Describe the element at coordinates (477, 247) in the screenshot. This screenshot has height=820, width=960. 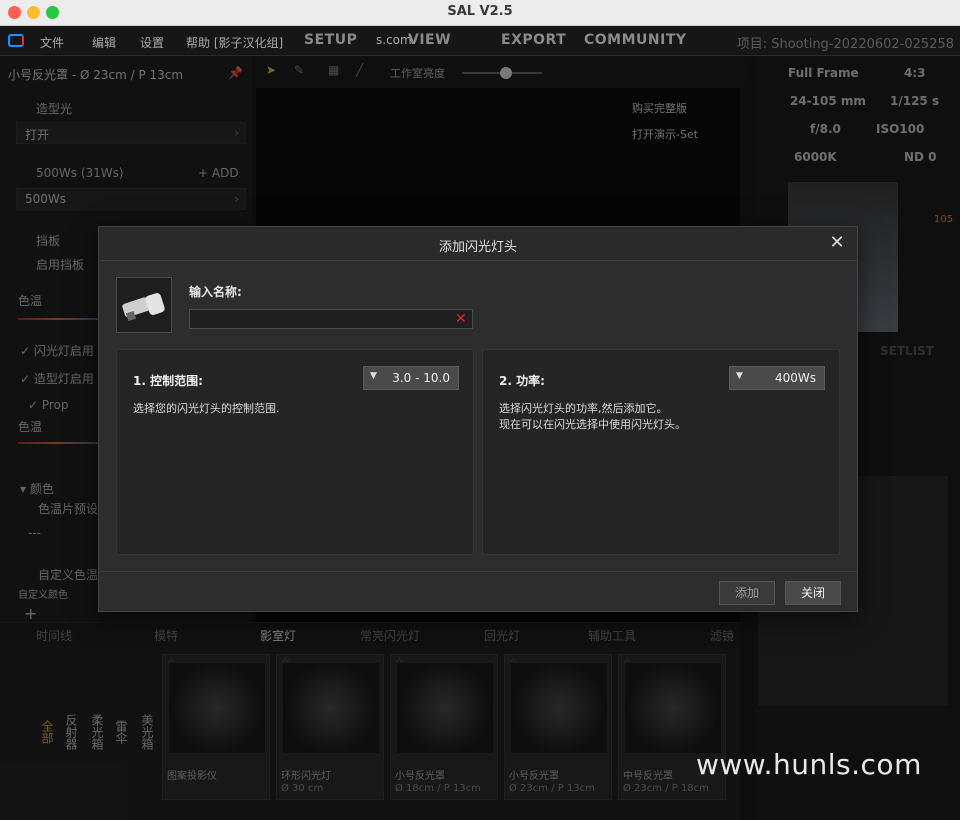
I see `dialog-title: 添加闪光灯头` at that location.